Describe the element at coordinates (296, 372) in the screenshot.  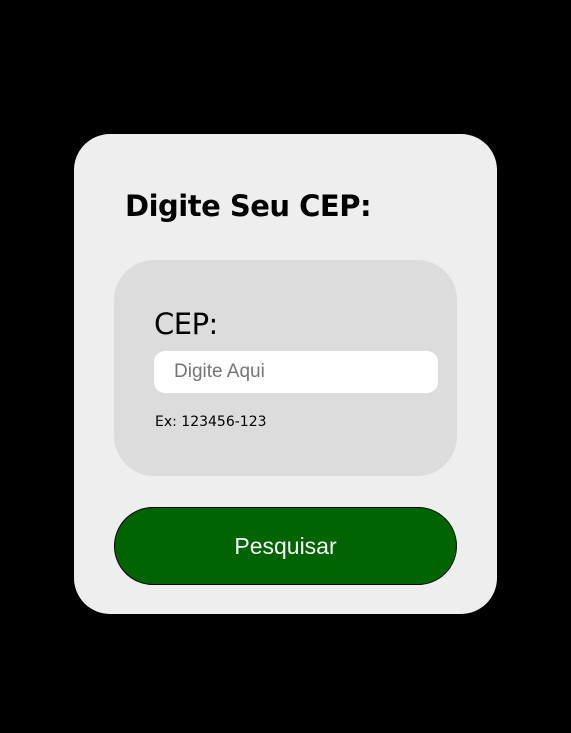
I see `cep-input` at that location.